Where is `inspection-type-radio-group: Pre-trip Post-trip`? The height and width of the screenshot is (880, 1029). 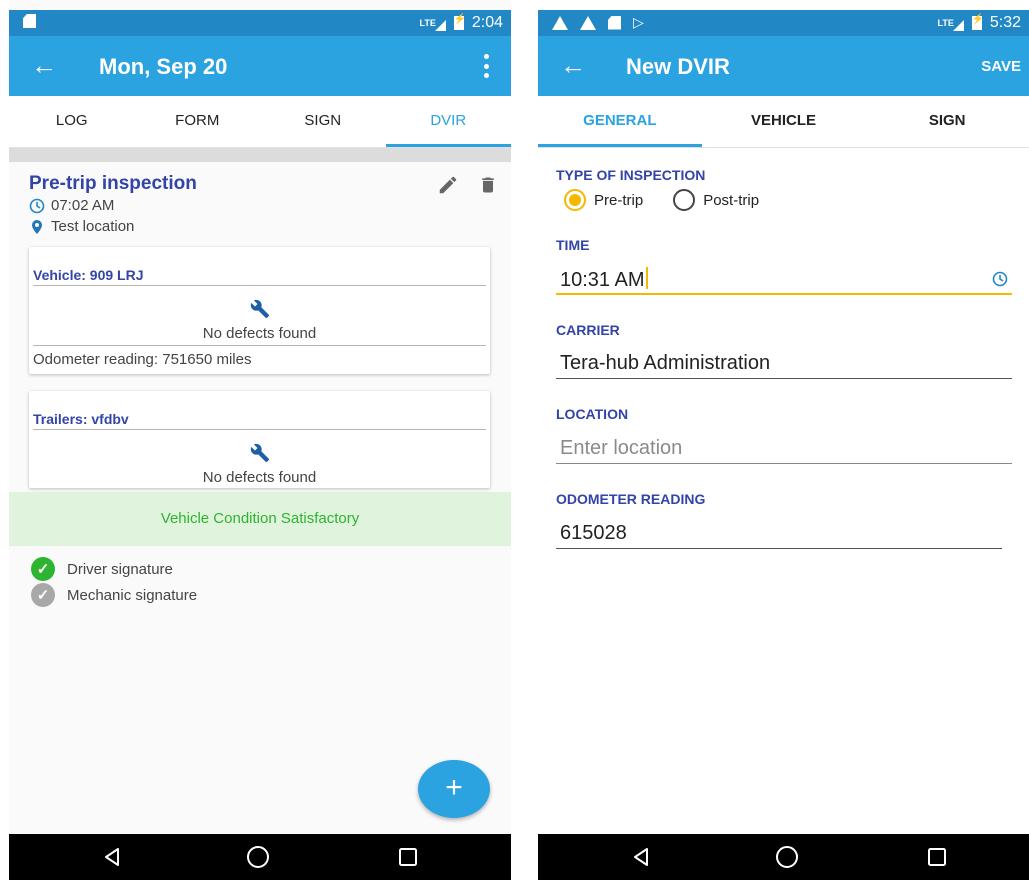
inspection-type-radio-group: Pre-trip Post-trip is located at coordinates (661, 200).